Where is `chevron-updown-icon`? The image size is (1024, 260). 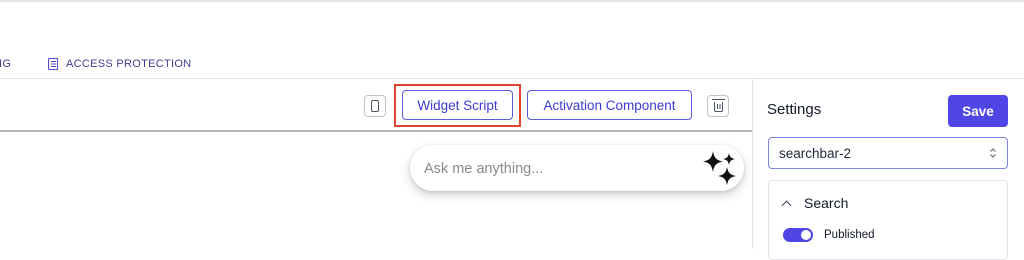 chevron-updown-icon is located at coordinates (993, 153).